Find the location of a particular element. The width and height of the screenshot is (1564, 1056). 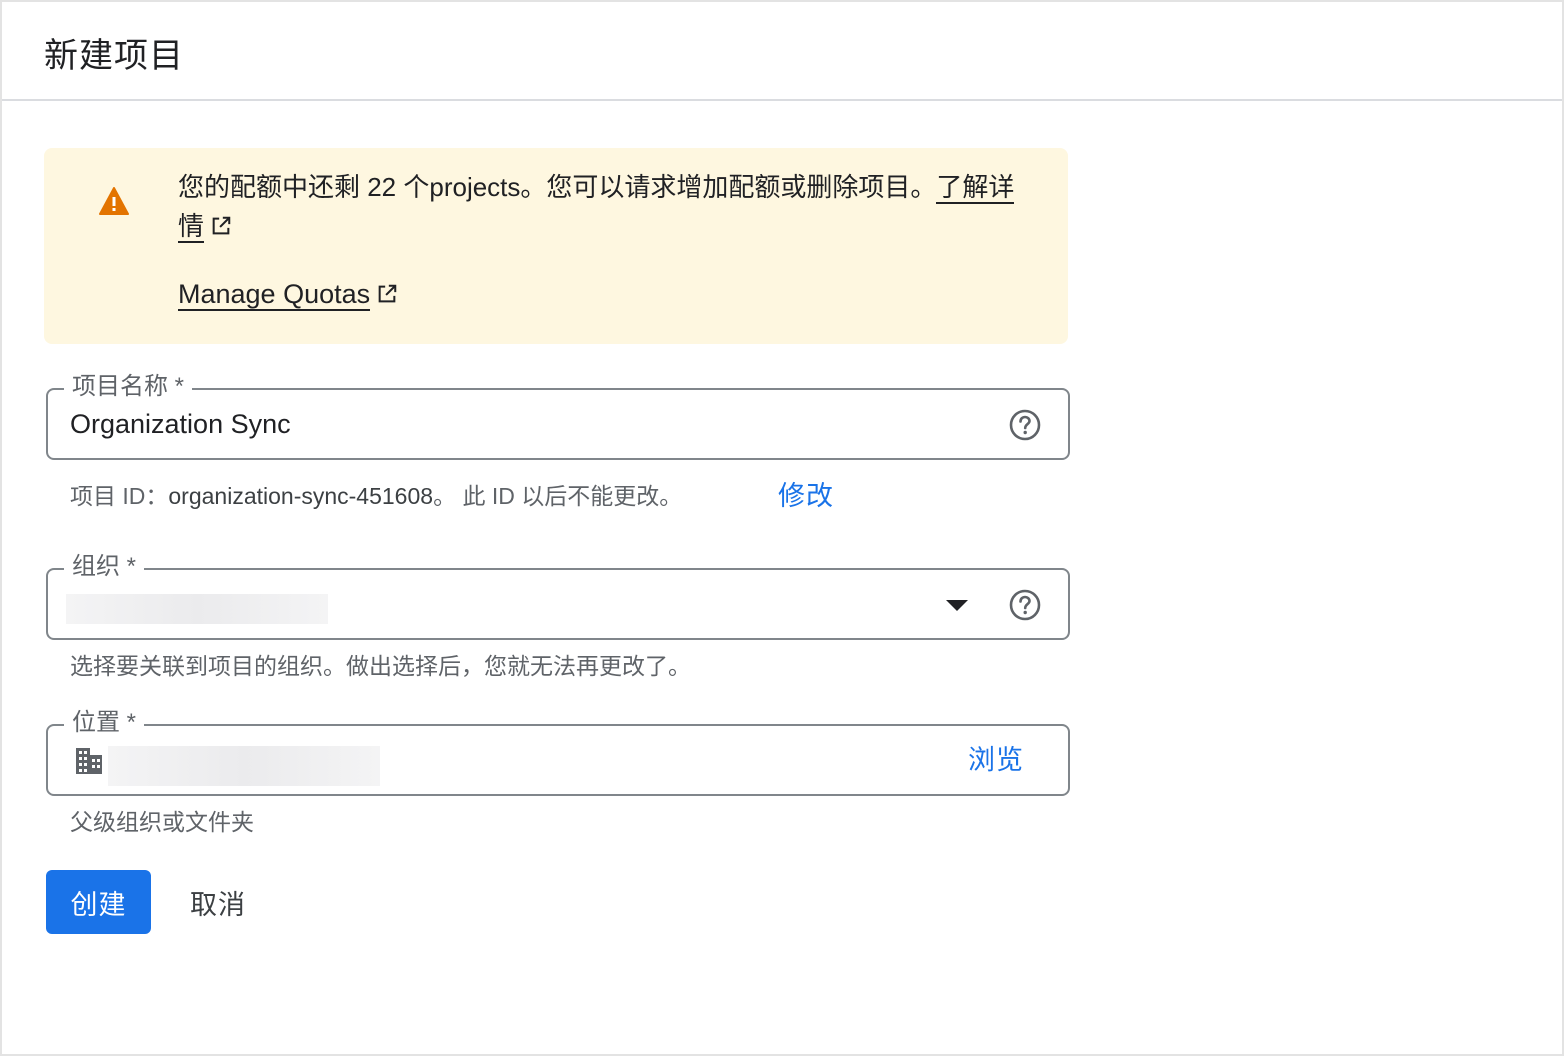

location-hint: 父级组织或文件夹 is located at coordinates (162, 822).